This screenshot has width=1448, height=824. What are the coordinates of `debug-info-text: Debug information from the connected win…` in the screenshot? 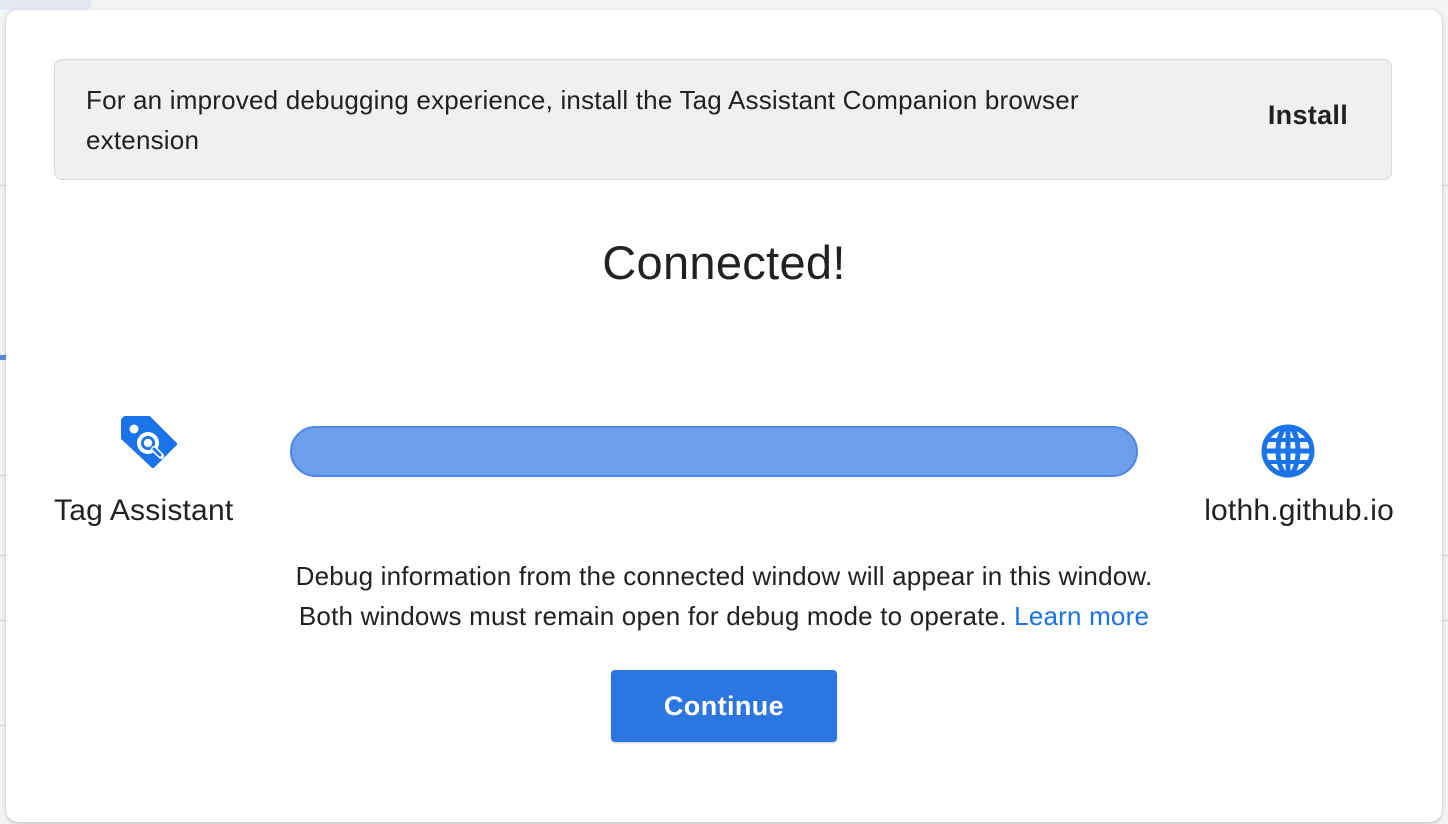 It's located at (724, 596).